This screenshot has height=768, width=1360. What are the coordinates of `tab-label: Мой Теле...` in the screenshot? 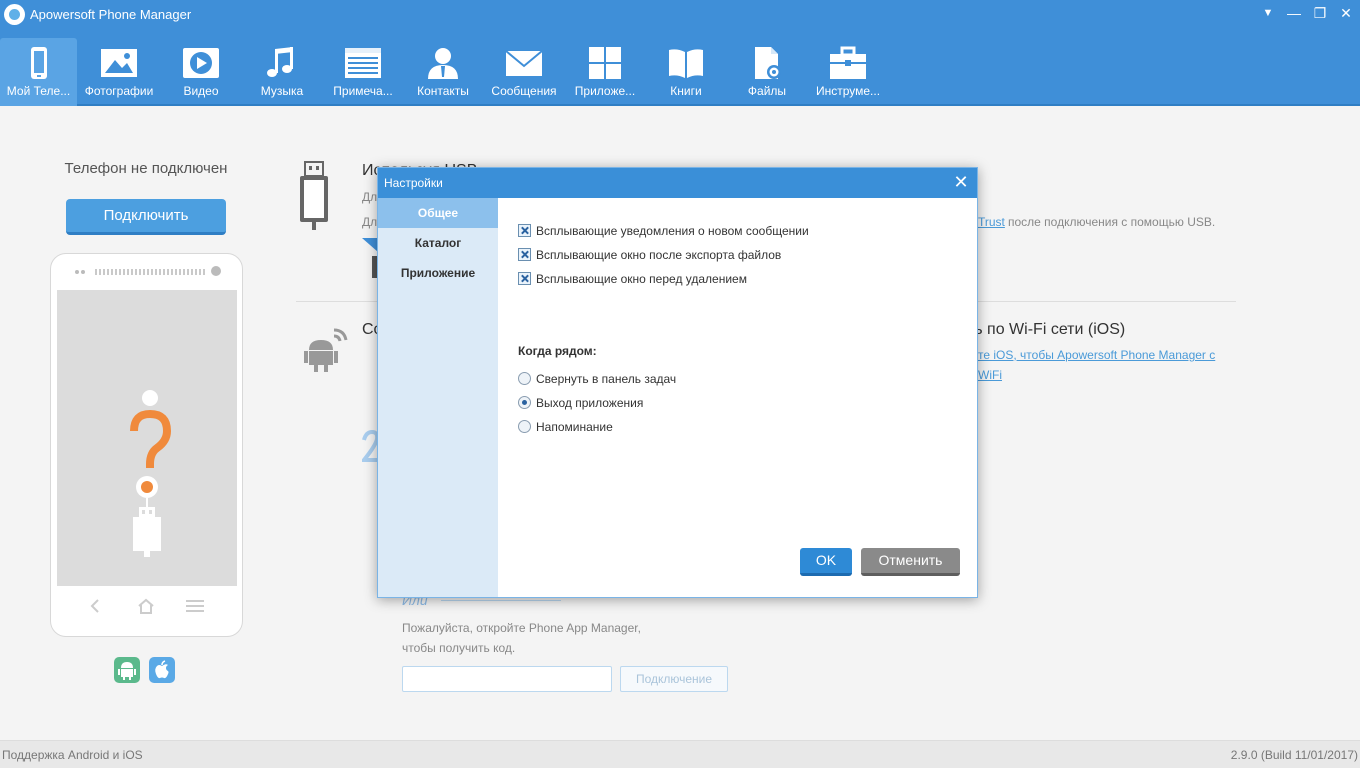 It's located at (38, 91).